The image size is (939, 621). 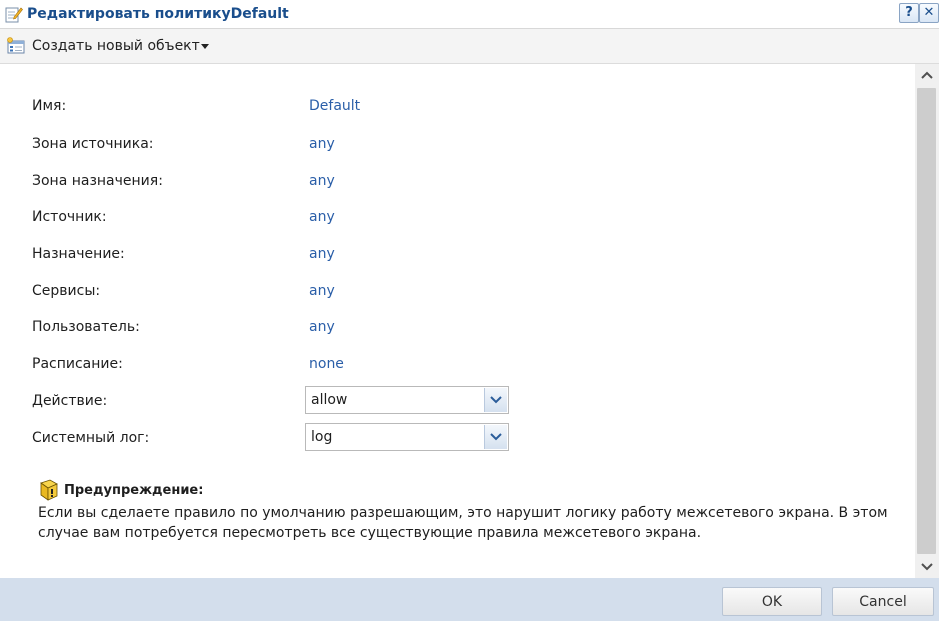 What do you see at coordinates (91, 438) in the screenshot?
I see `syslog-label: Системный лог:` at bounding box center [91, 438].